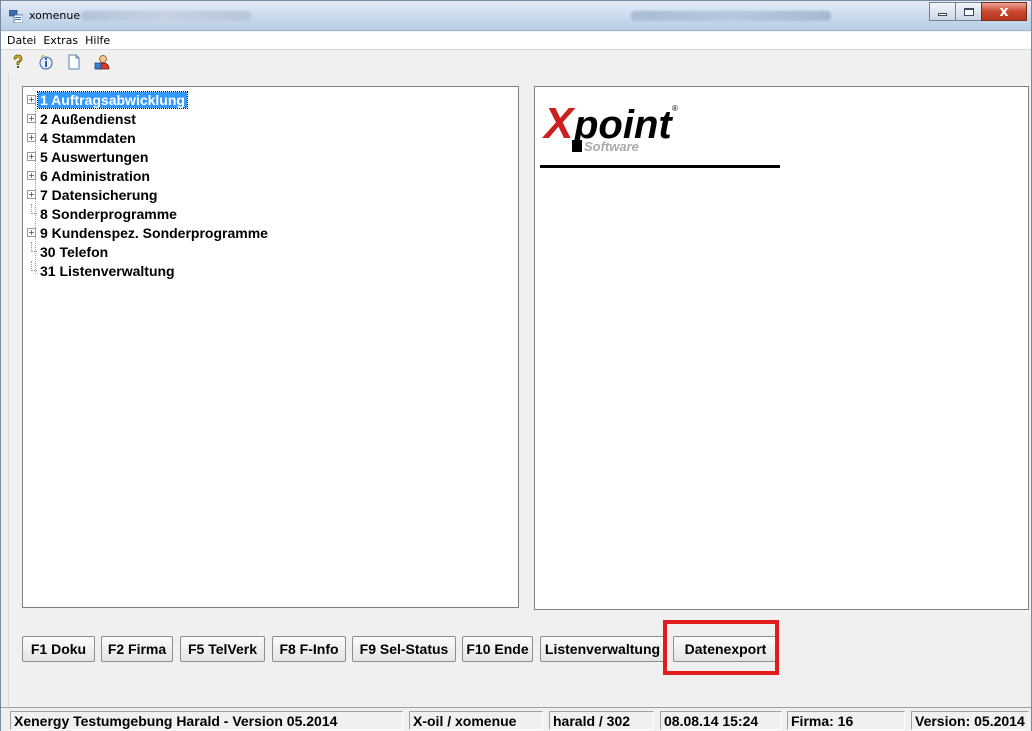 This screenshot has height=731, width=1032. Describe the element at coordinates (148, 137) in the screenshot. I see `tree-item-stammdaten: + 4 Stammdaten` at that location.